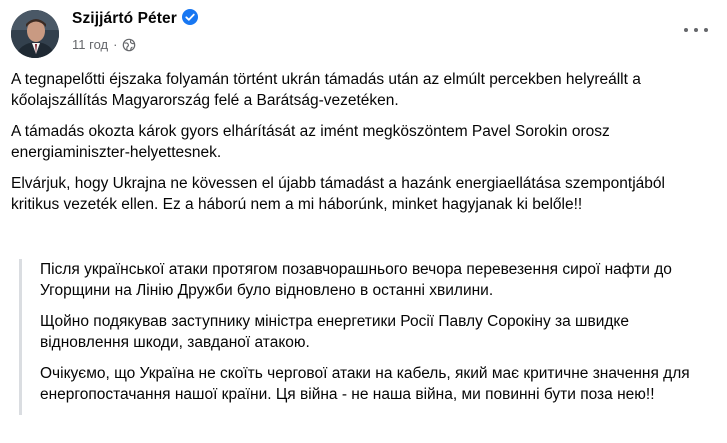 The image size is (727, 443). I want to click on author-name-text: Szijjártó Péter, so click(124, 18).